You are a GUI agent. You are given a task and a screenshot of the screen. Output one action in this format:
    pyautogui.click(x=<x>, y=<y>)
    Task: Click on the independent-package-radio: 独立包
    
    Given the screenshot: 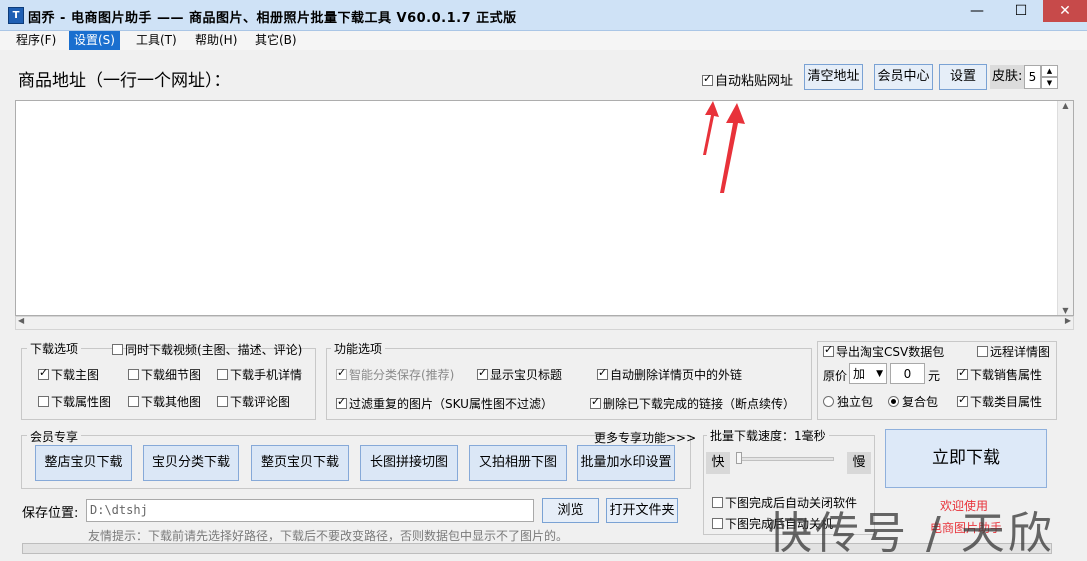 What is the action you would take?
    pyautogui.click(x=848, y=401)
    